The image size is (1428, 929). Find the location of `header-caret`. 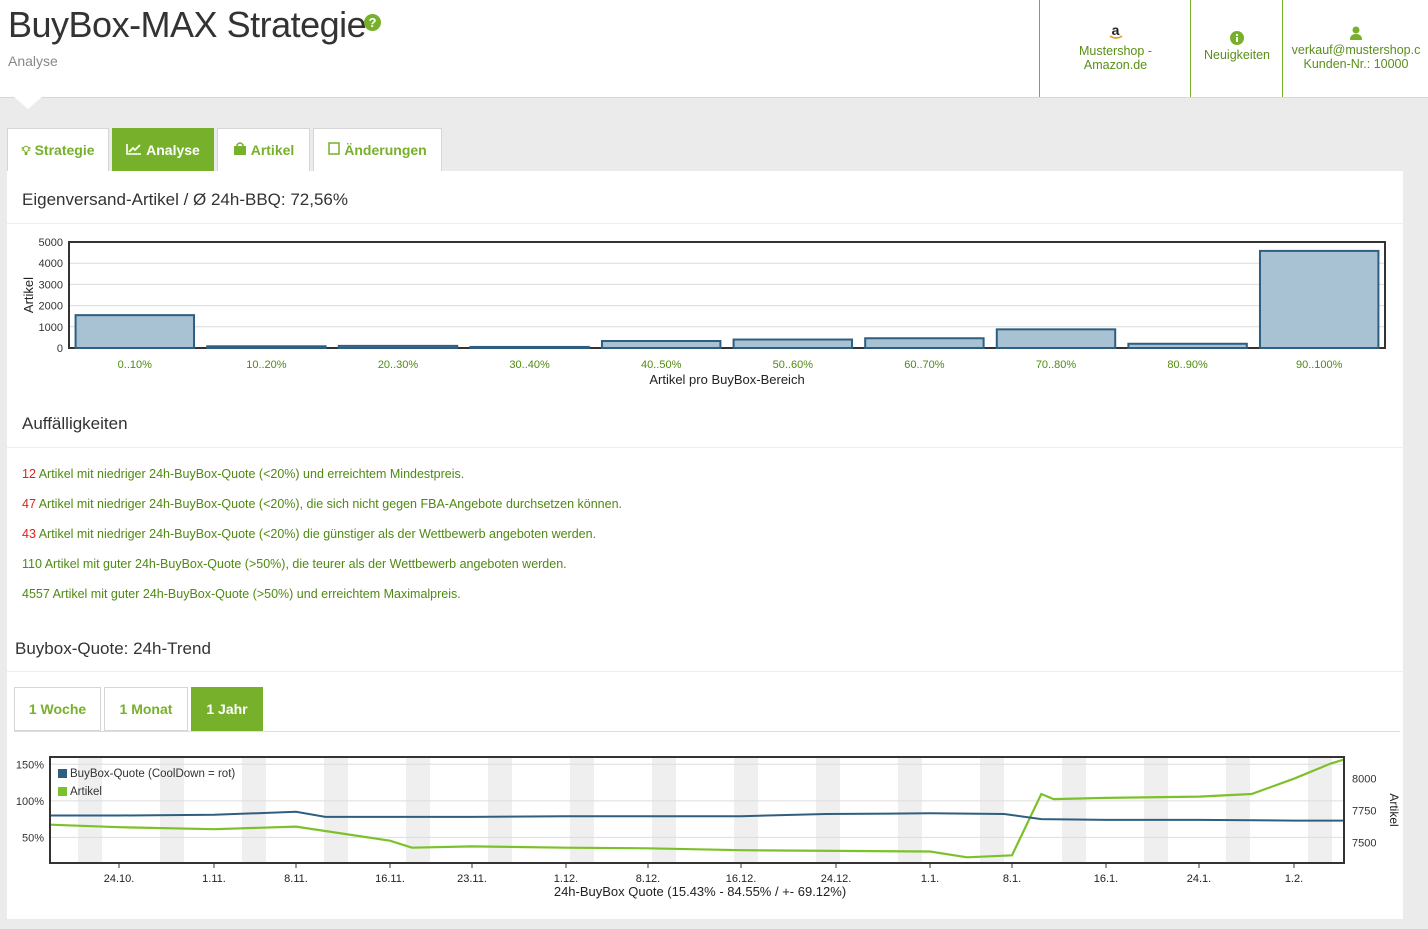

header-caret is located at coordinates (28, 103).